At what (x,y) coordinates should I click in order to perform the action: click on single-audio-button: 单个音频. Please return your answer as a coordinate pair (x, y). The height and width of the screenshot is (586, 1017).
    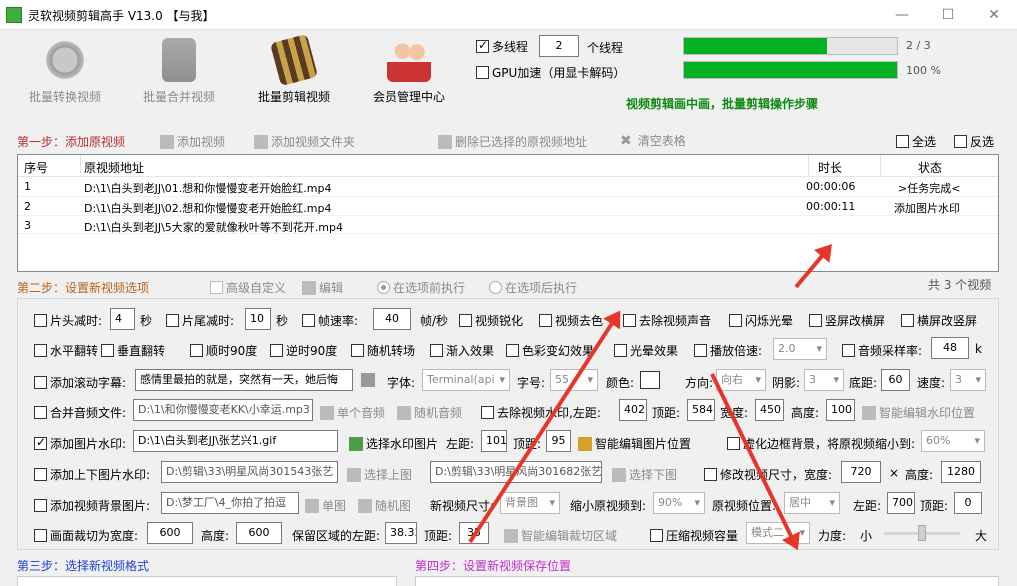
    Looking at the image, I should click on (352, 412).